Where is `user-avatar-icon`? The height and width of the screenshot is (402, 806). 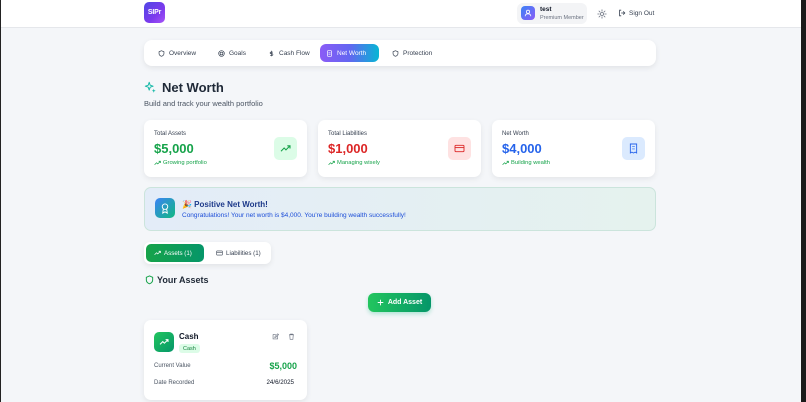
user-avatar-icon is located at coordinates (528, 13).